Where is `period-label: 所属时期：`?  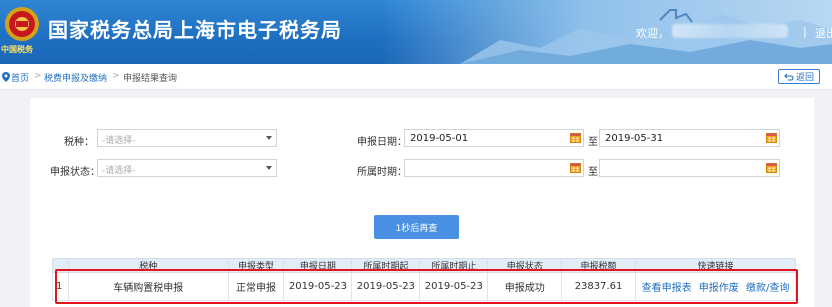 period-label: 所属时期： is located at coordinates (382, 172).